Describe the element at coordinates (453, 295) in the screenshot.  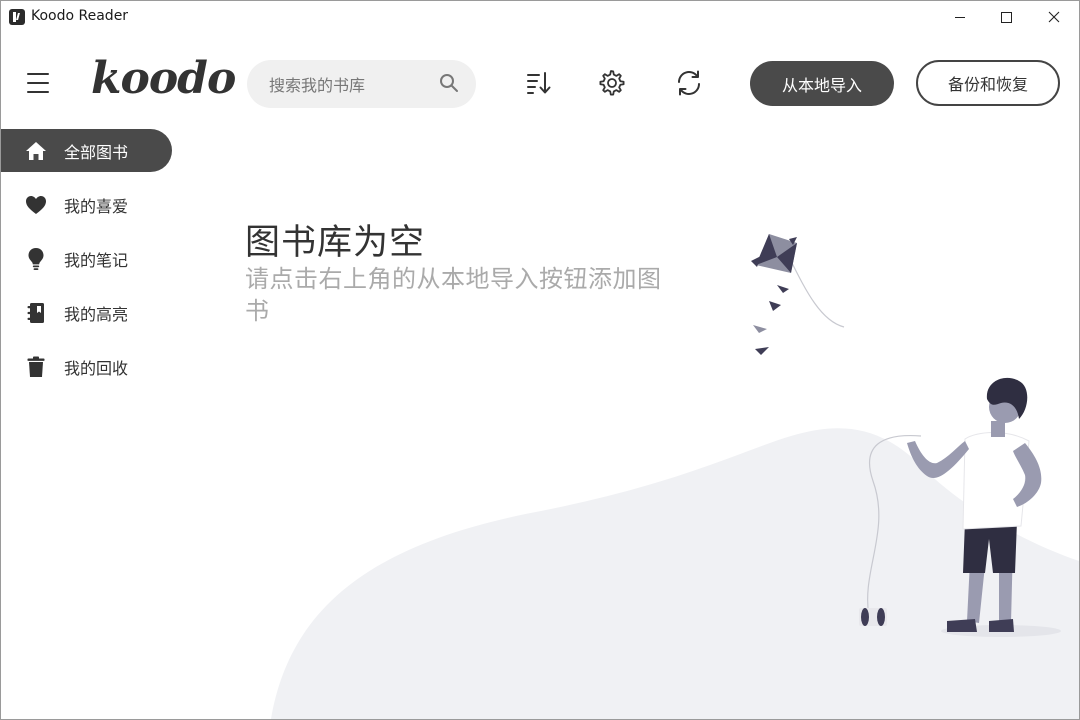
I see `empty-state-subtitle: 请点击右上角的从本地导入按钮添加图书` at that location.